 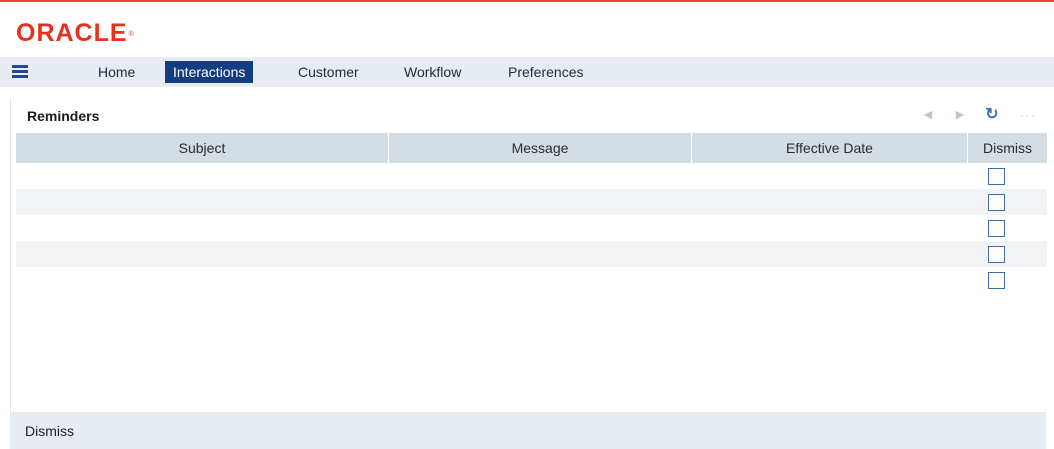 What do you see at coordinates (992, 115) in the screenshot?
I see `refresh-icon: ↻` at bounding box center [992, 115].